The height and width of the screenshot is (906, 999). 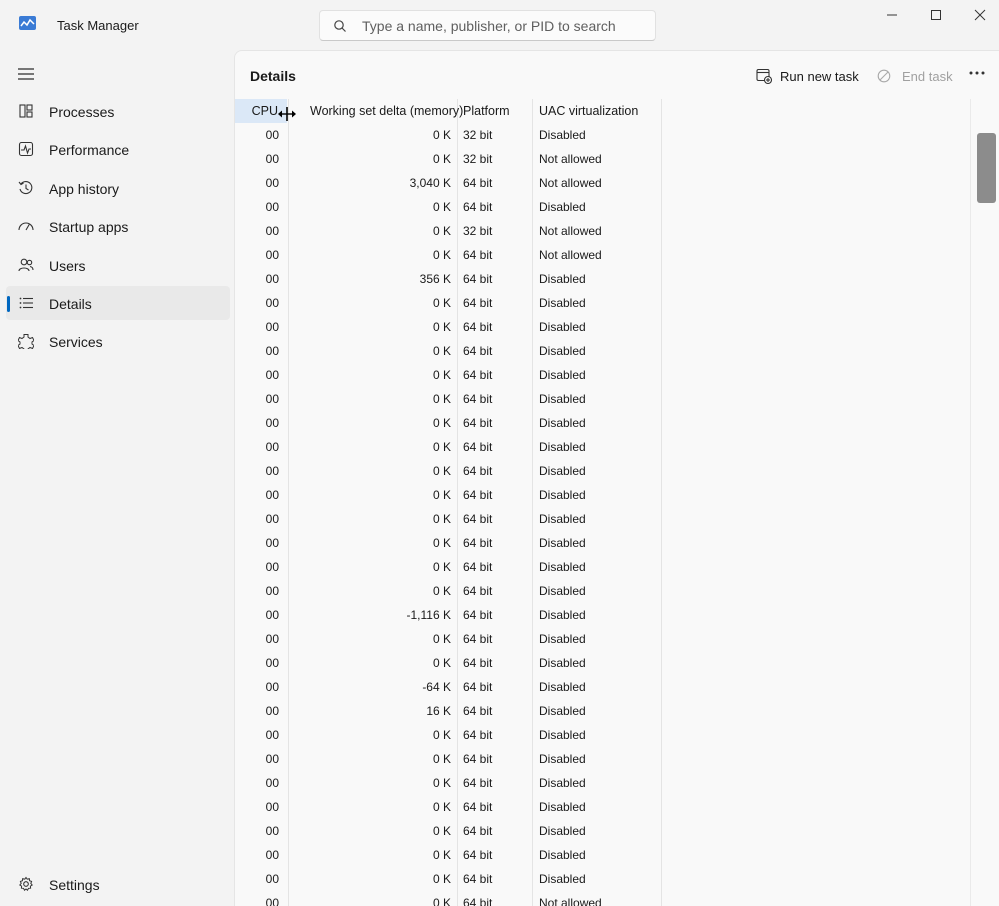 What do you see at coordinates (478, 159) in the screenshot?
I see `cell-platform: 32 bit` at bounding box center [478, 159].